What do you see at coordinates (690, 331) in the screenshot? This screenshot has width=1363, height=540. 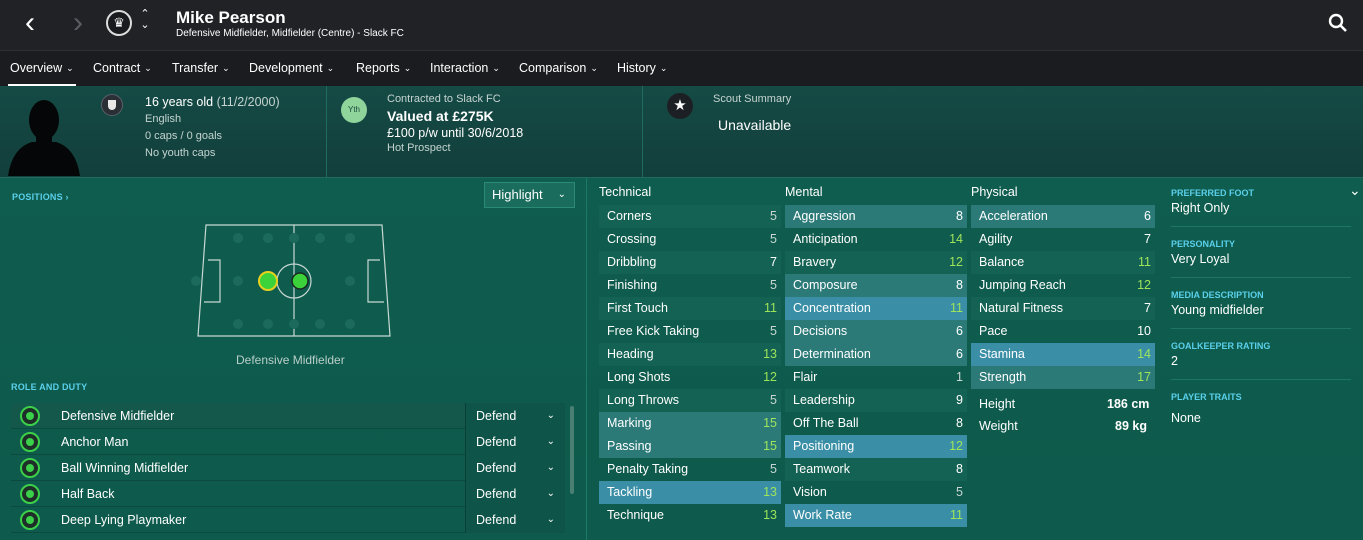 I see `attribute-row: Free Kick Taking 5` at bounding box center [690, 331].